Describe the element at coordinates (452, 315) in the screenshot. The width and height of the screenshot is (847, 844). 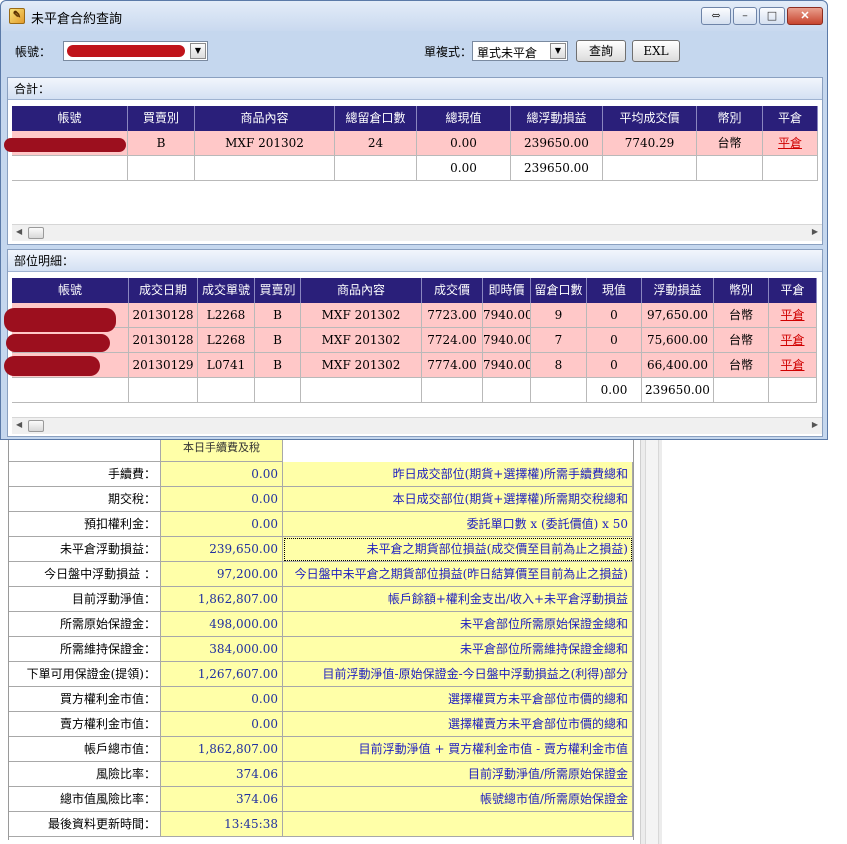
I see `detail-cell: 7723.00` at that location.